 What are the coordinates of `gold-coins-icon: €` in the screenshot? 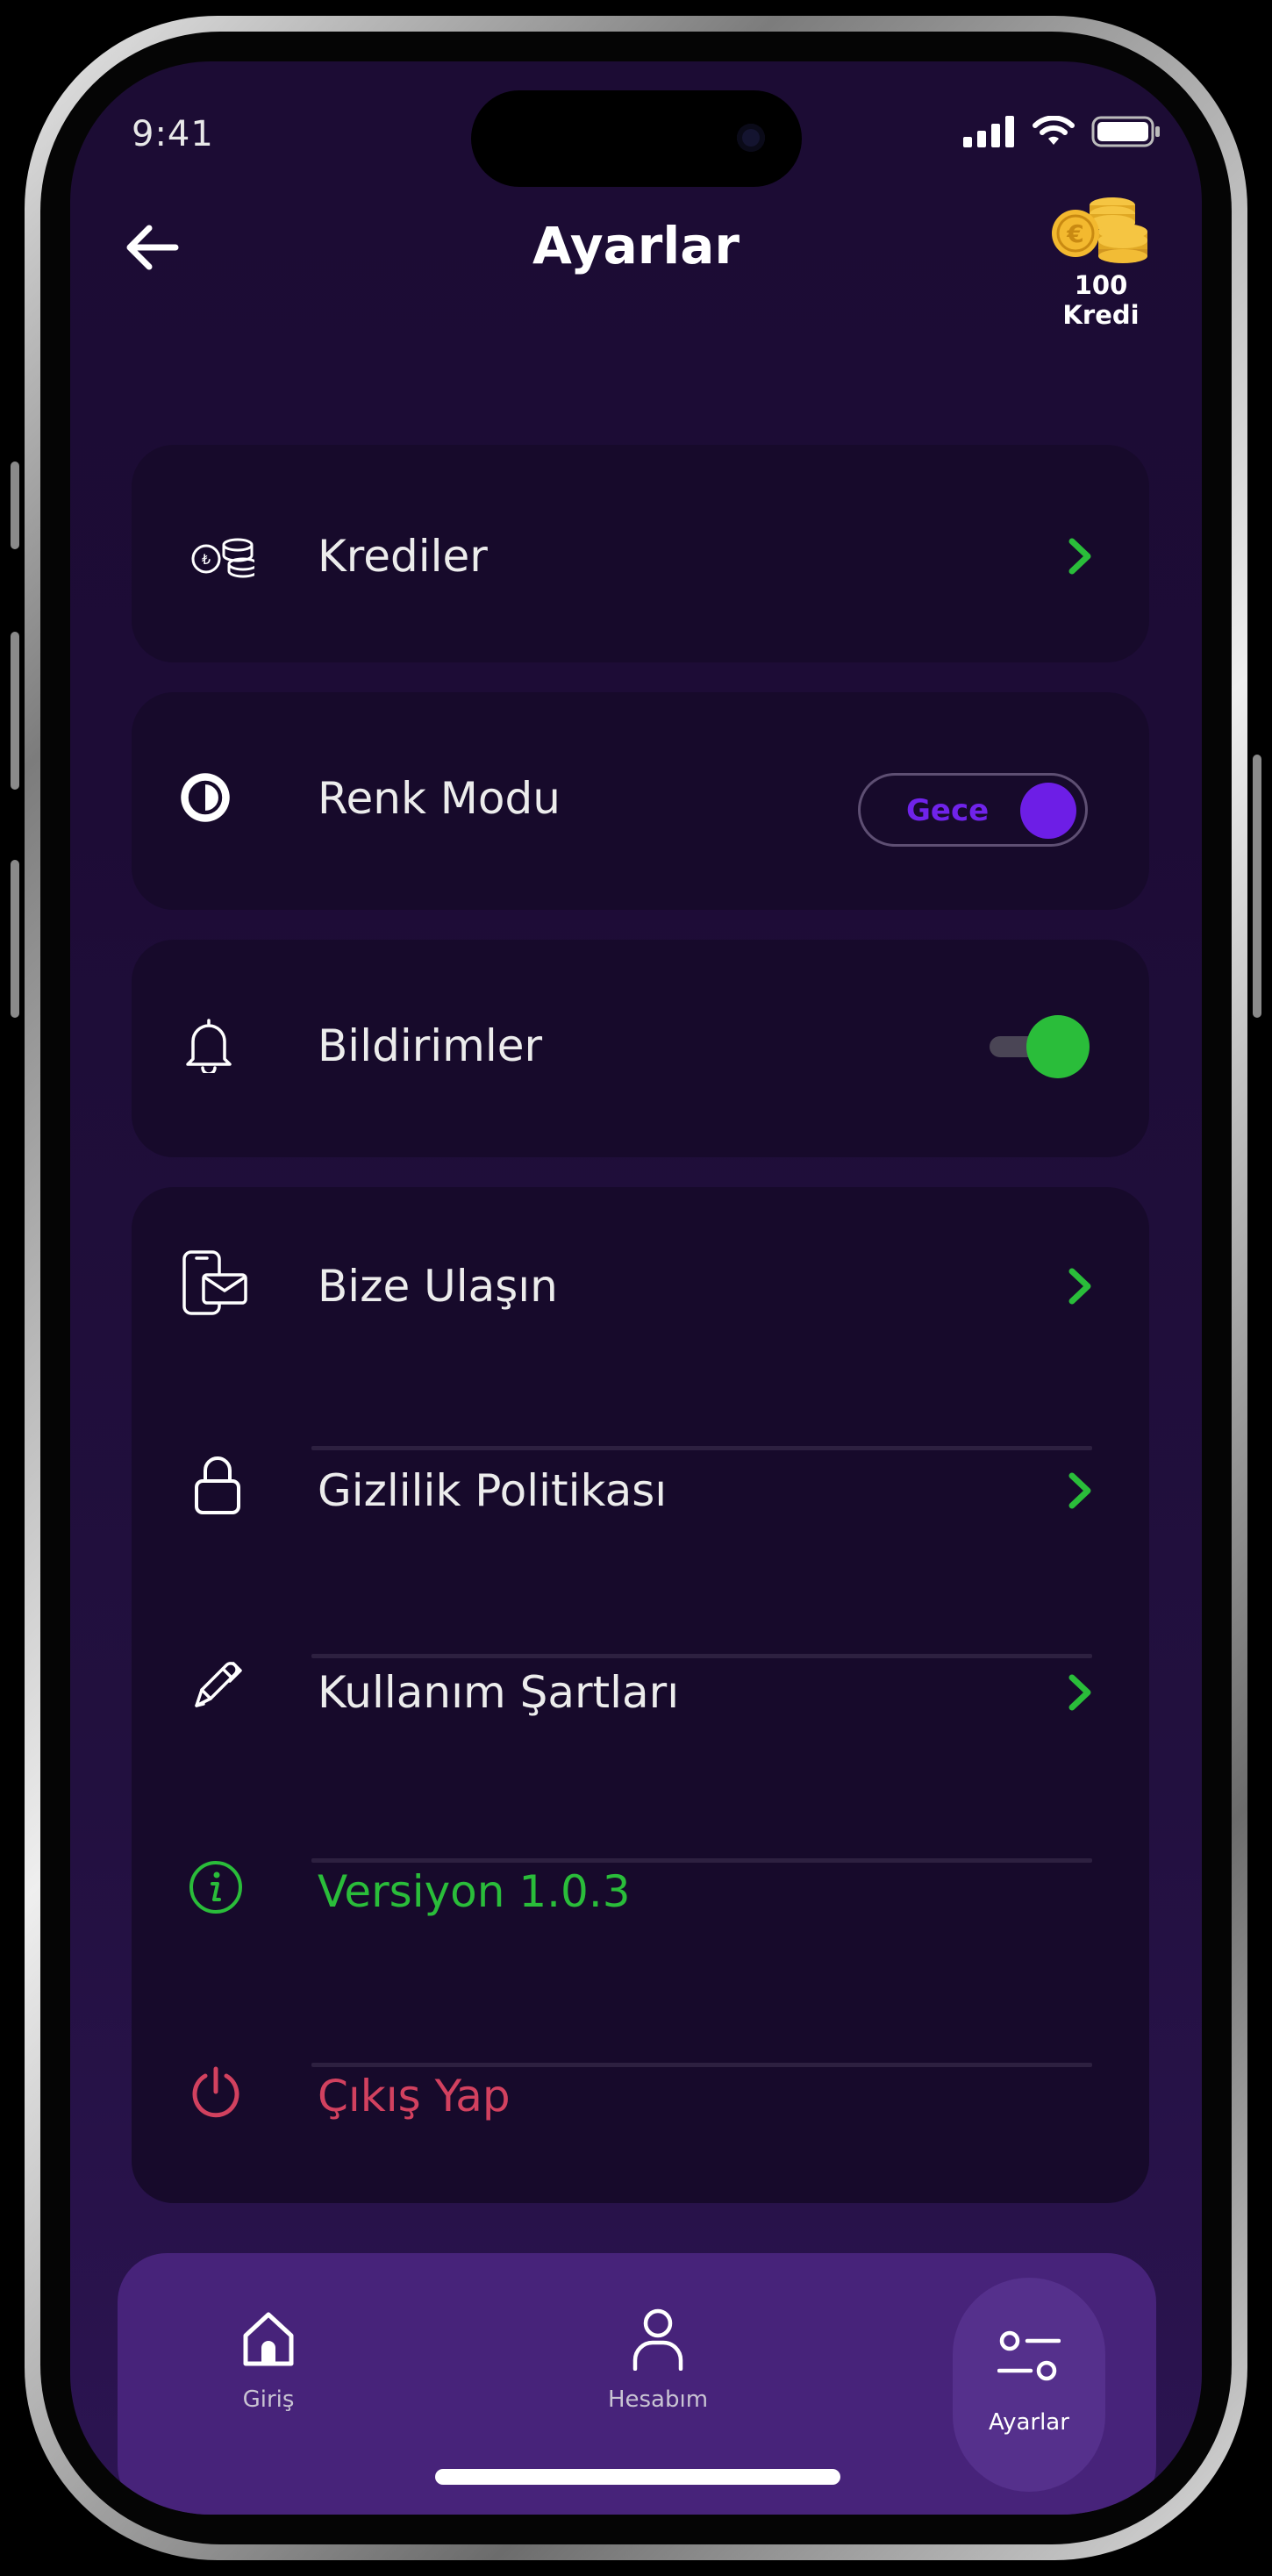 It's located at (1099, 230).